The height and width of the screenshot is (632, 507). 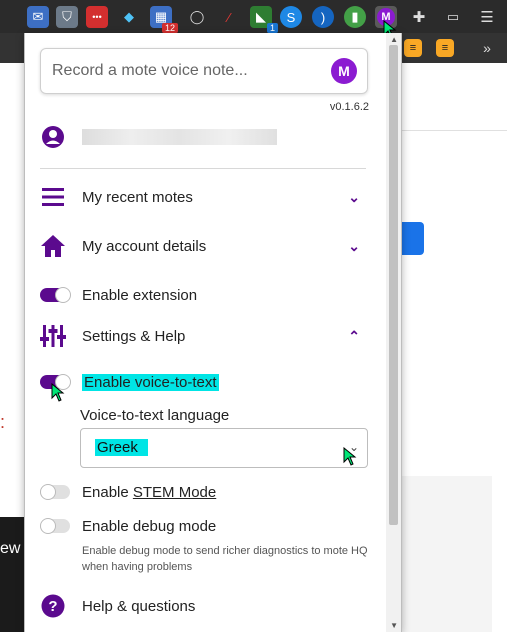 What do you see at coordinates (272, 28) in the screenshot?
I see `extension-badge: 1` at bounding box center [272, 28].